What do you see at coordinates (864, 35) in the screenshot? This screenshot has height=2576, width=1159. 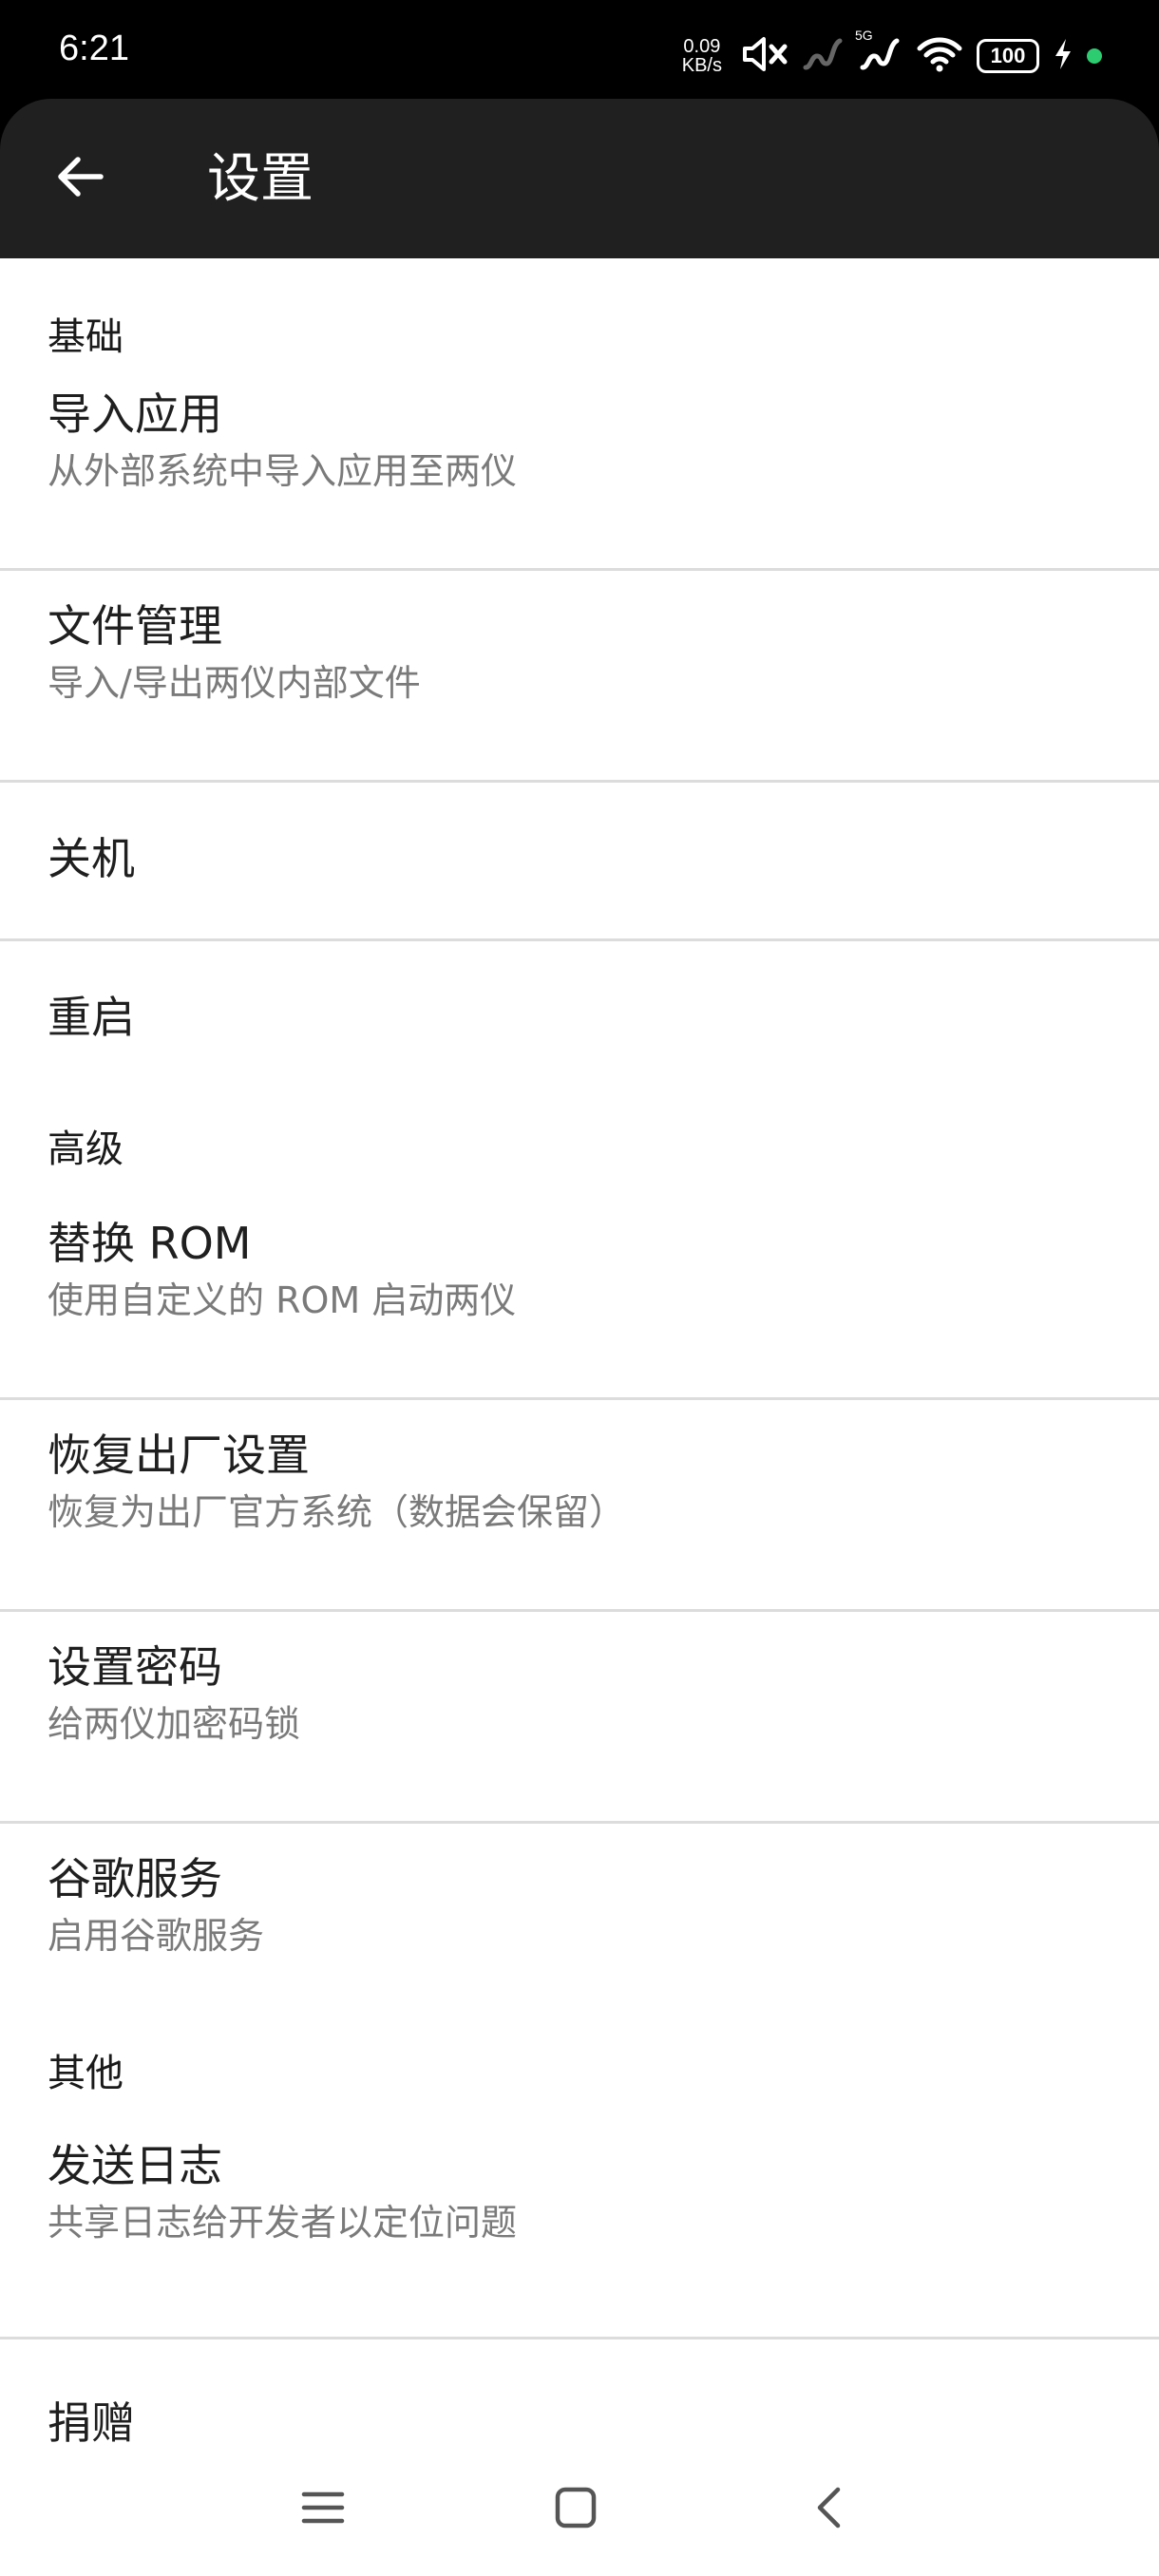 I see `network-type-label: 5G` at bounding box center [864, 35].